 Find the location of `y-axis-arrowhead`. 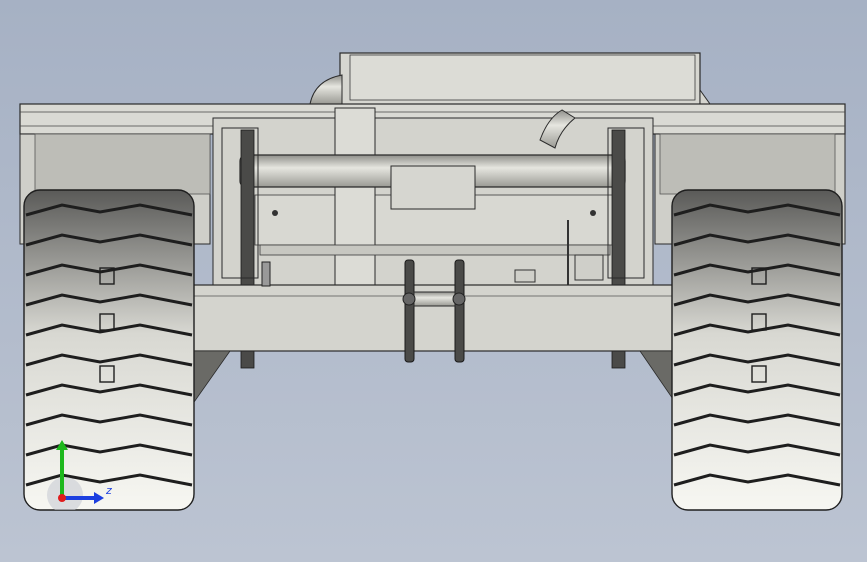

y-axis-arrowhead is located at coordinates (62, 445).